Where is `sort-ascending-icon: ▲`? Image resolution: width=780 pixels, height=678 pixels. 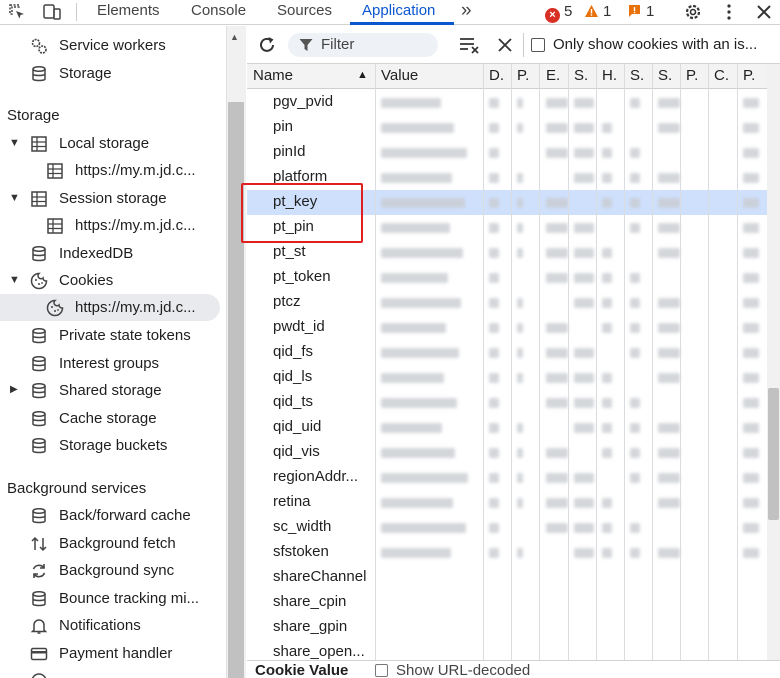 sort-ascending-icon: ▲ is located at coordinates (362, 75).